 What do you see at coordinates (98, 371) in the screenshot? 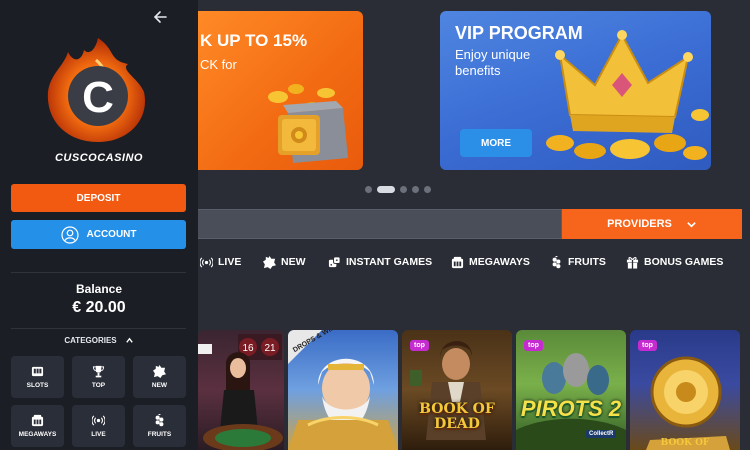
I see `trophy-icon` at bounding box center [98, 371].